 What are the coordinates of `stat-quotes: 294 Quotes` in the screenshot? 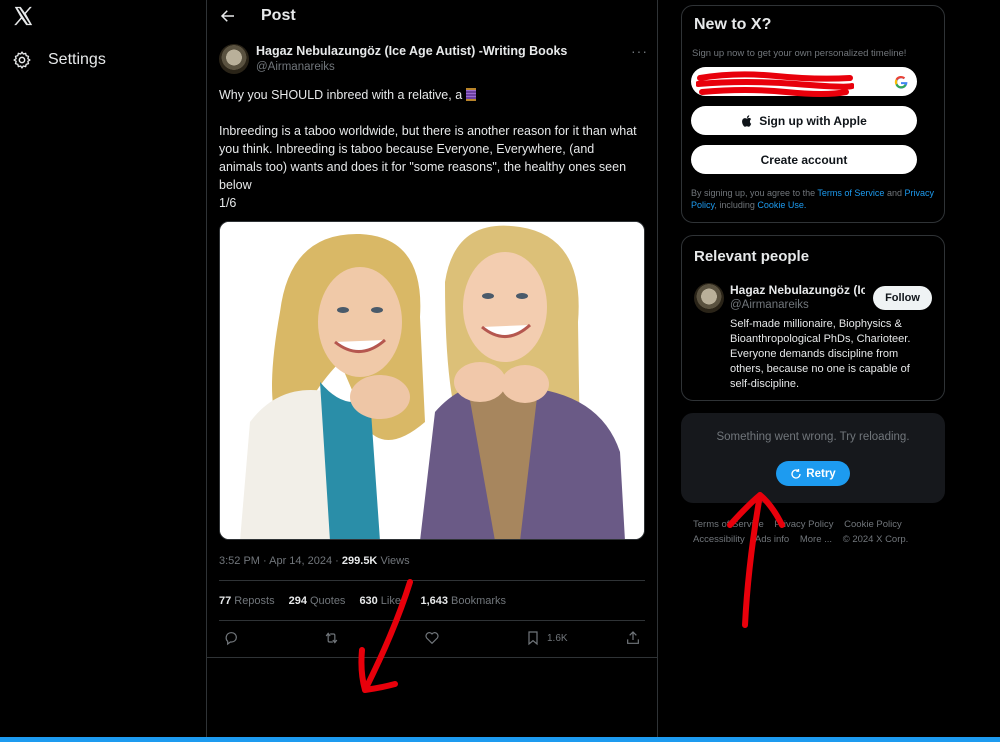 It's located at (317, 601).